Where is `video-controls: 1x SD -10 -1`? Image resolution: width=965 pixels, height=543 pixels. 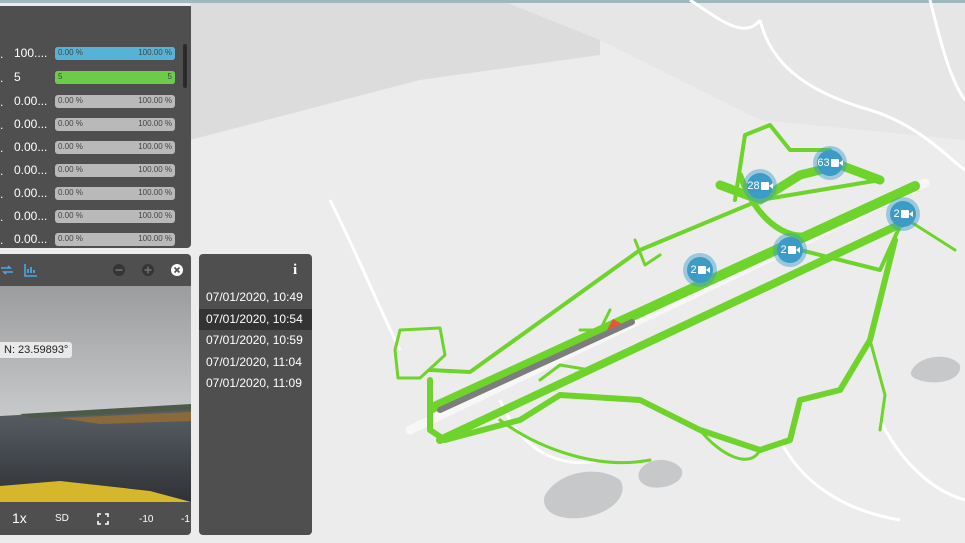
video-controls: 1x SD -10 -1 is located at coordinates (95, 519).